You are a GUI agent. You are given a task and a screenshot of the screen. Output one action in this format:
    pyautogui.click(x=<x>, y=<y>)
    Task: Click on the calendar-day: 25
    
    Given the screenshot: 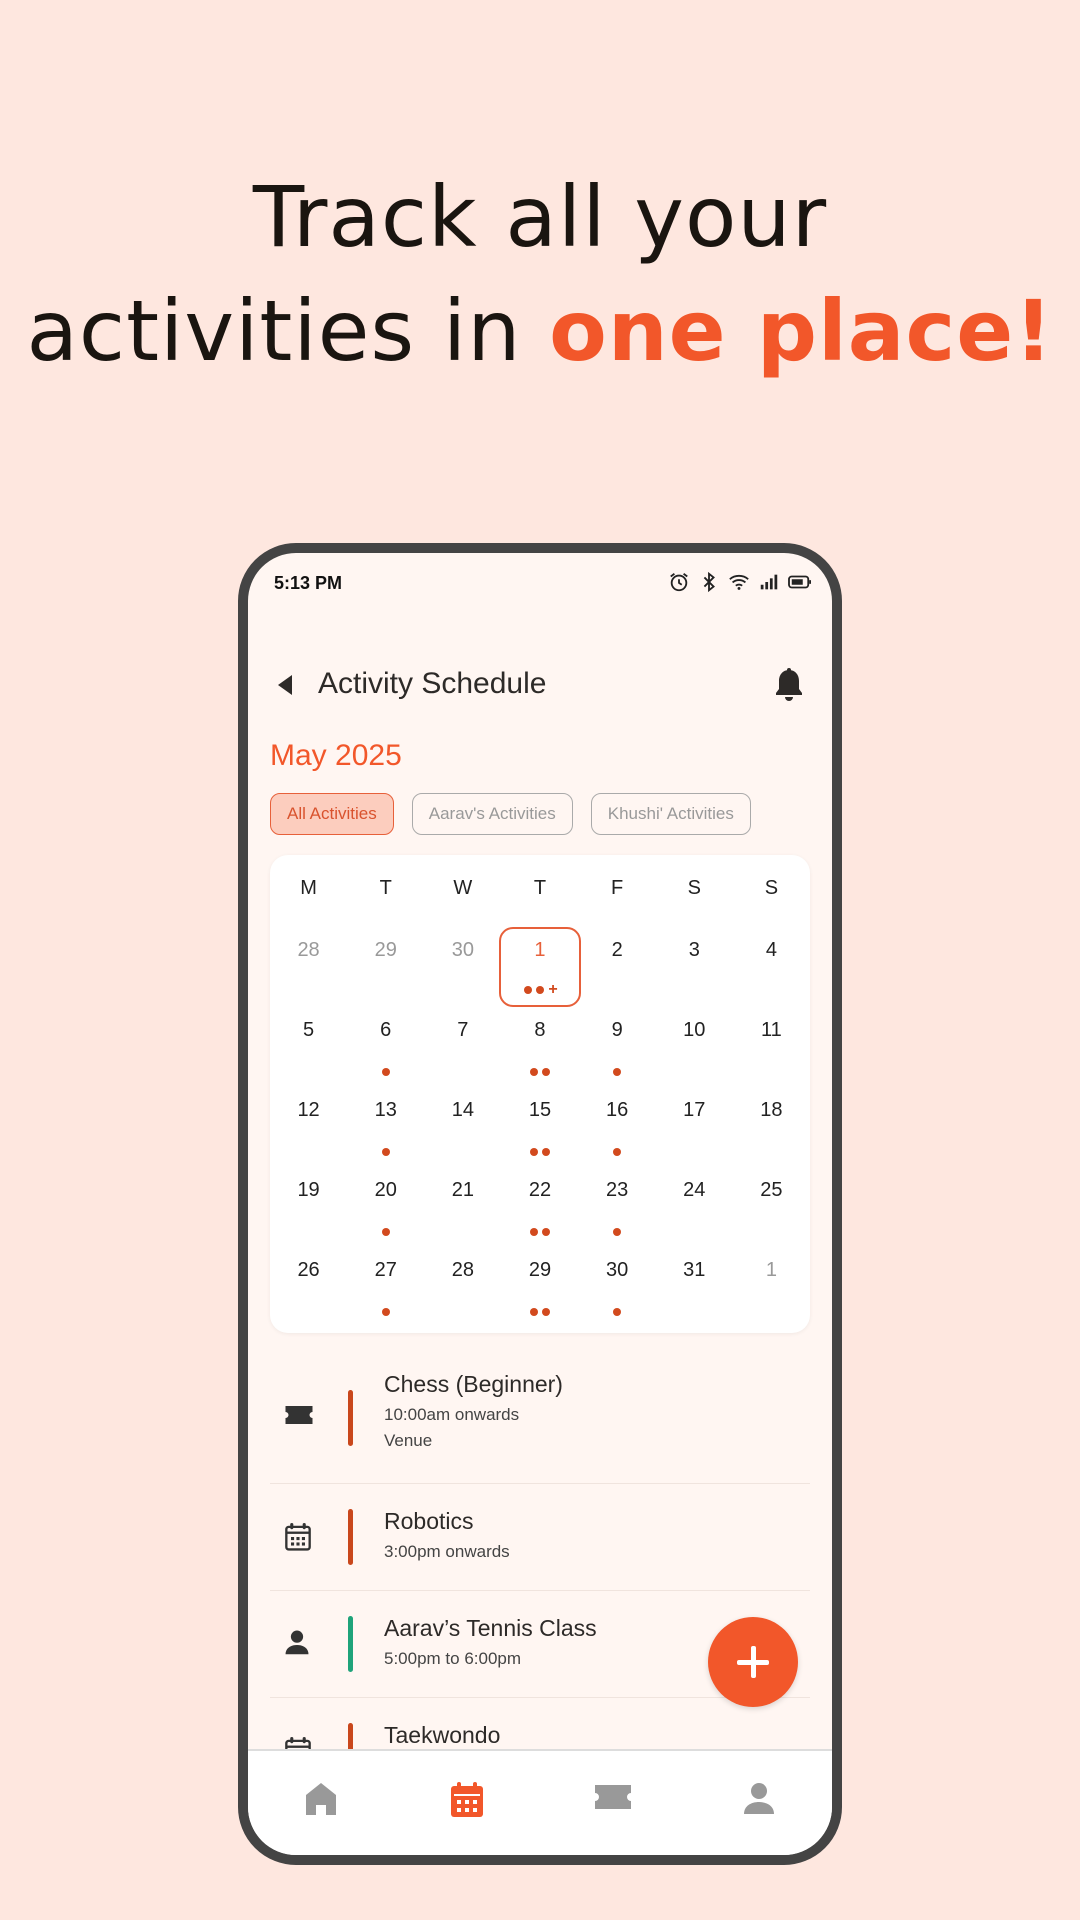 What is the action you would take?
    pyautogui.click(x=771, y=1207)
    